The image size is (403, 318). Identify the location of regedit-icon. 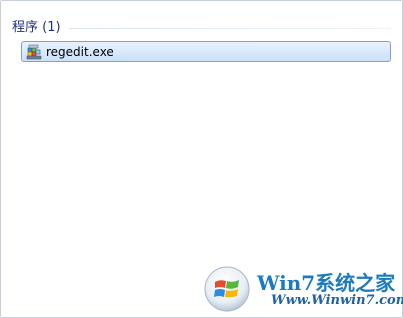
(34, 52).